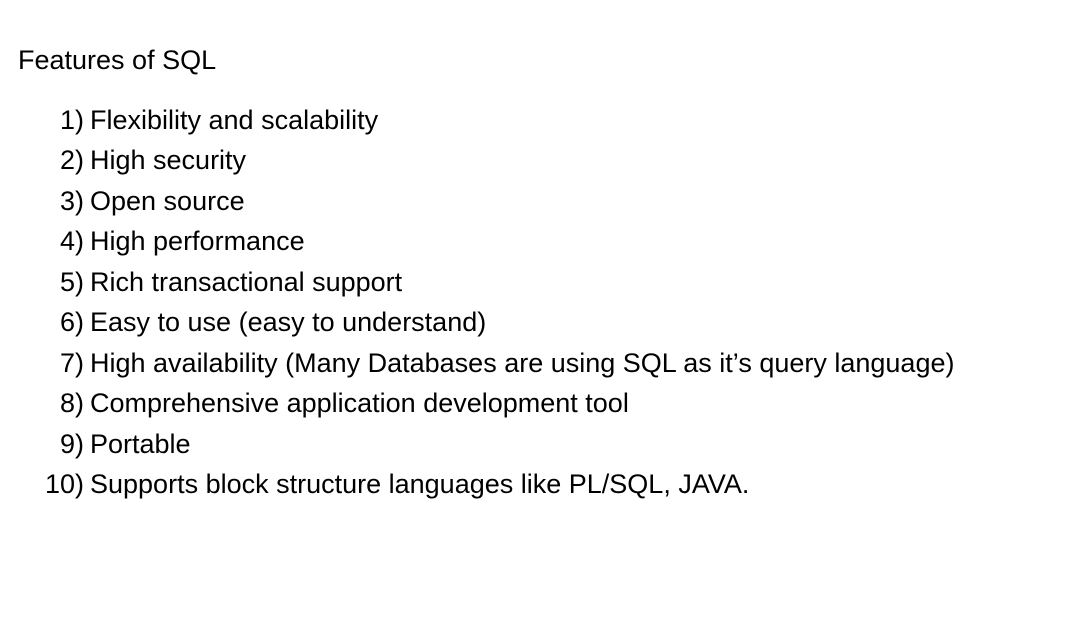 The width and height of the screenshot is (1084, 621). Describe the element at coordinates (71, 362) in the screenshot. I see `list-item-number: 7)` at that location.